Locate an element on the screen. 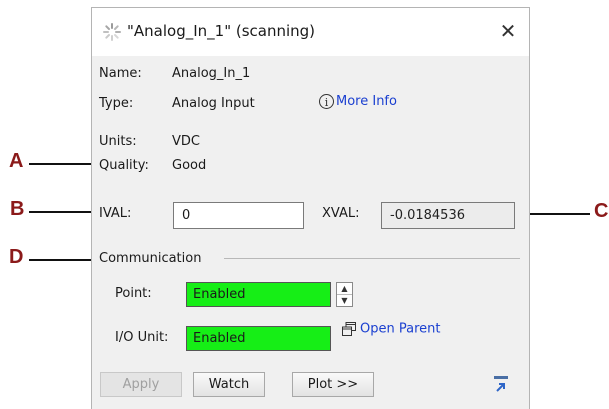 The width and height of the screenshot is (609, 409). io-unit-label: I/O Unit: is located at coordinates (142, 337).